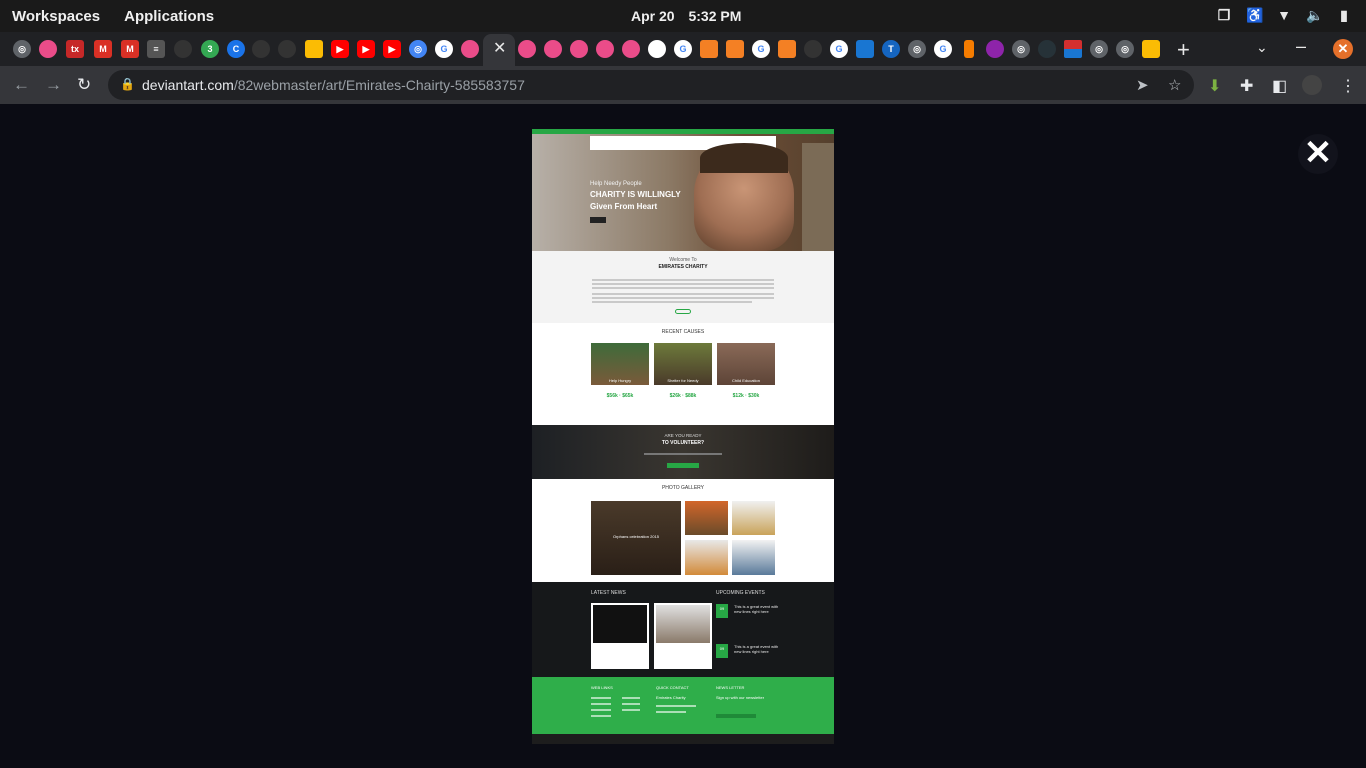 The height and width of the screenshot is (768, 1366). I want to click on tab-close-icon: ✕, so click(499, 49).